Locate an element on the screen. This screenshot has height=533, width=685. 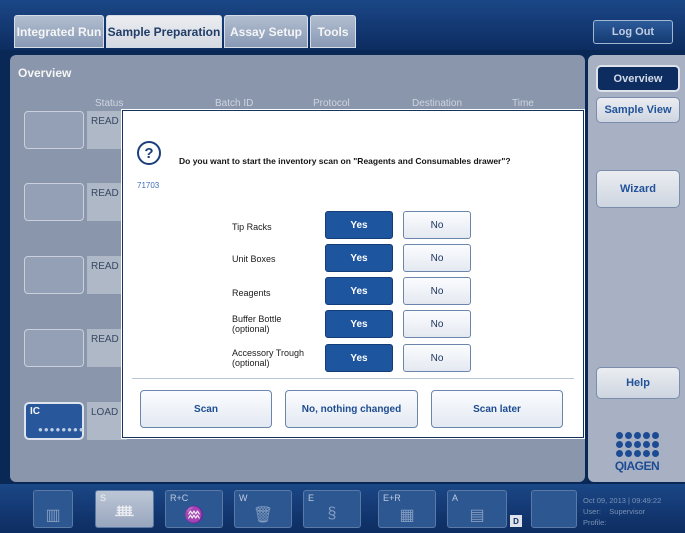
dialog-divider is located at coordinates (353, 378).